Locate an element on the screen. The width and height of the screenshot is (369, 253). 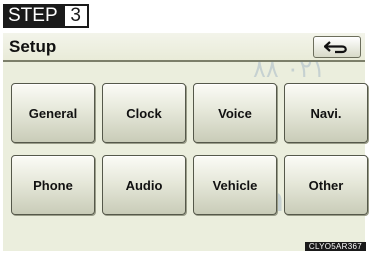
audio-button: Audio is located at coordinates (144, 185).